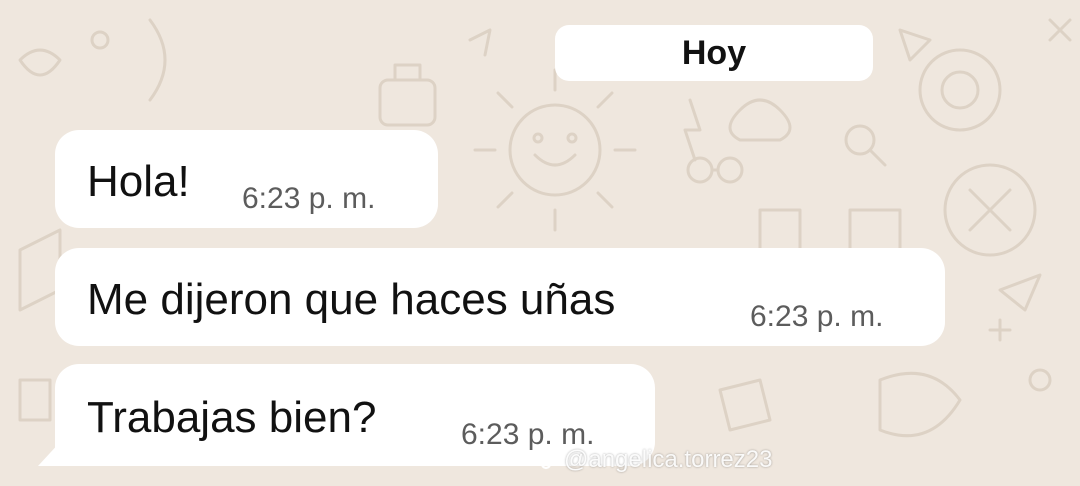 The image size is (1080, 486). Describe the element at coordinates (668, 459) in the screenshot. I see `watermark-handle: @angelica.torrez23` at that location.